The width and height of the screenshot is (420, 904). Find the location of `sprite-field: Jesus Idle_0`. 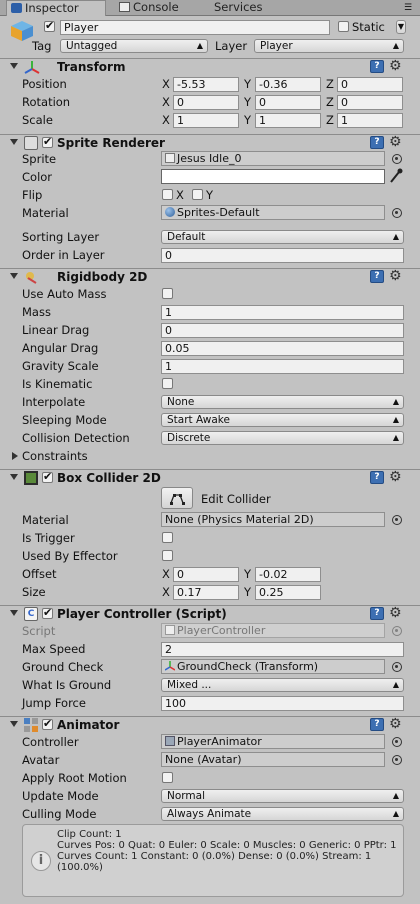

sprite-field: Jesus Idle_0 is located at coordinates (273, 158).